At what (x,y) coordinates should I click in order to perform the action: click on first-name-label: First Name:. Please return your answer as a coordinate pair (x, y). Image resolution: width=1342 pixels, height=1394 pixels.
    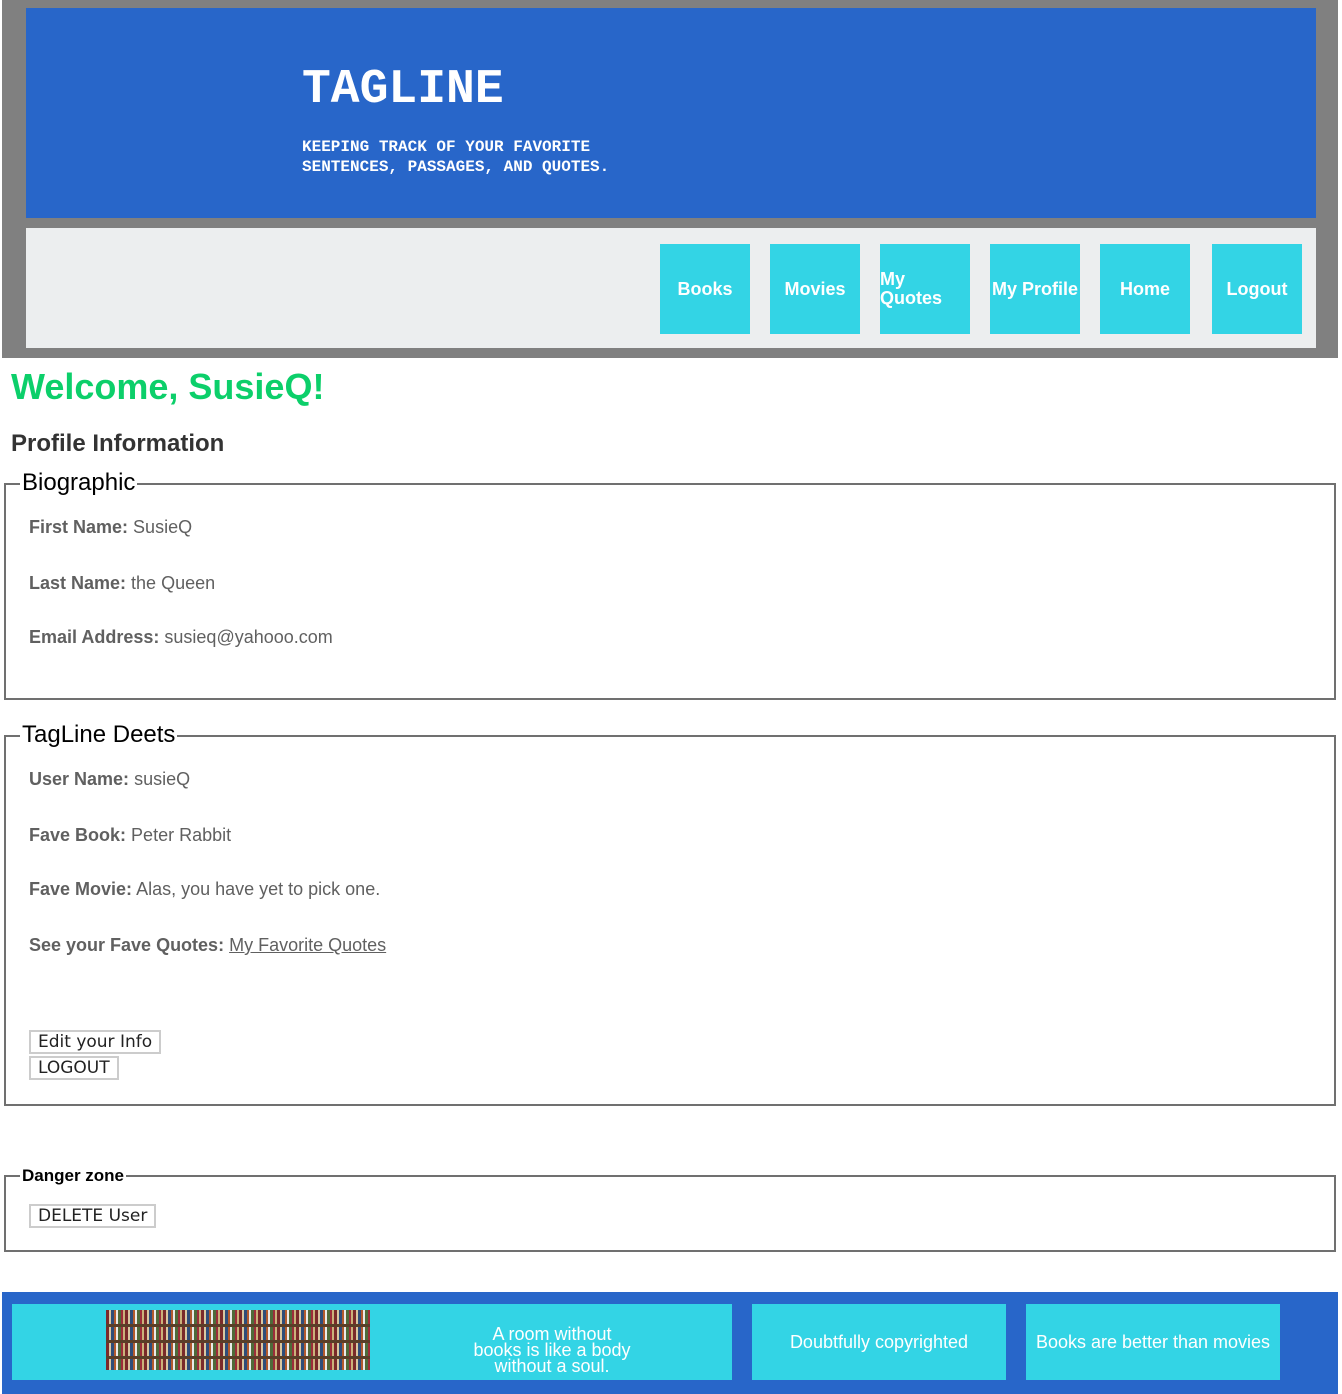
    Looking at the image, I should click on (79, 527).